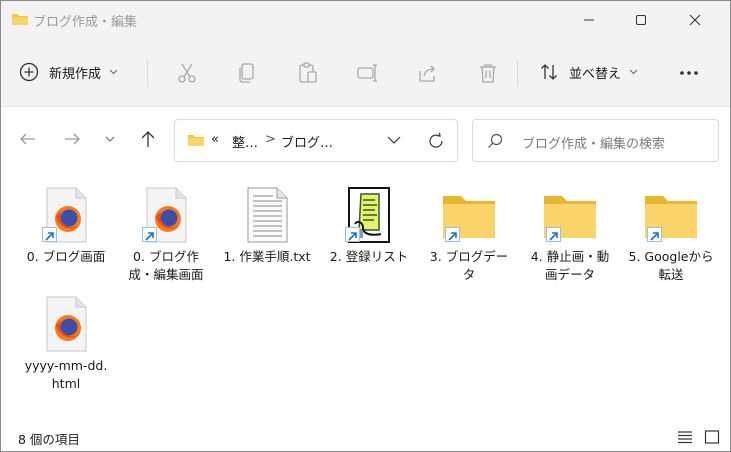  What do you see at coordinates (247, 73) in the screenshot?
I see `copy-icon` at bounding box center [247, 73].